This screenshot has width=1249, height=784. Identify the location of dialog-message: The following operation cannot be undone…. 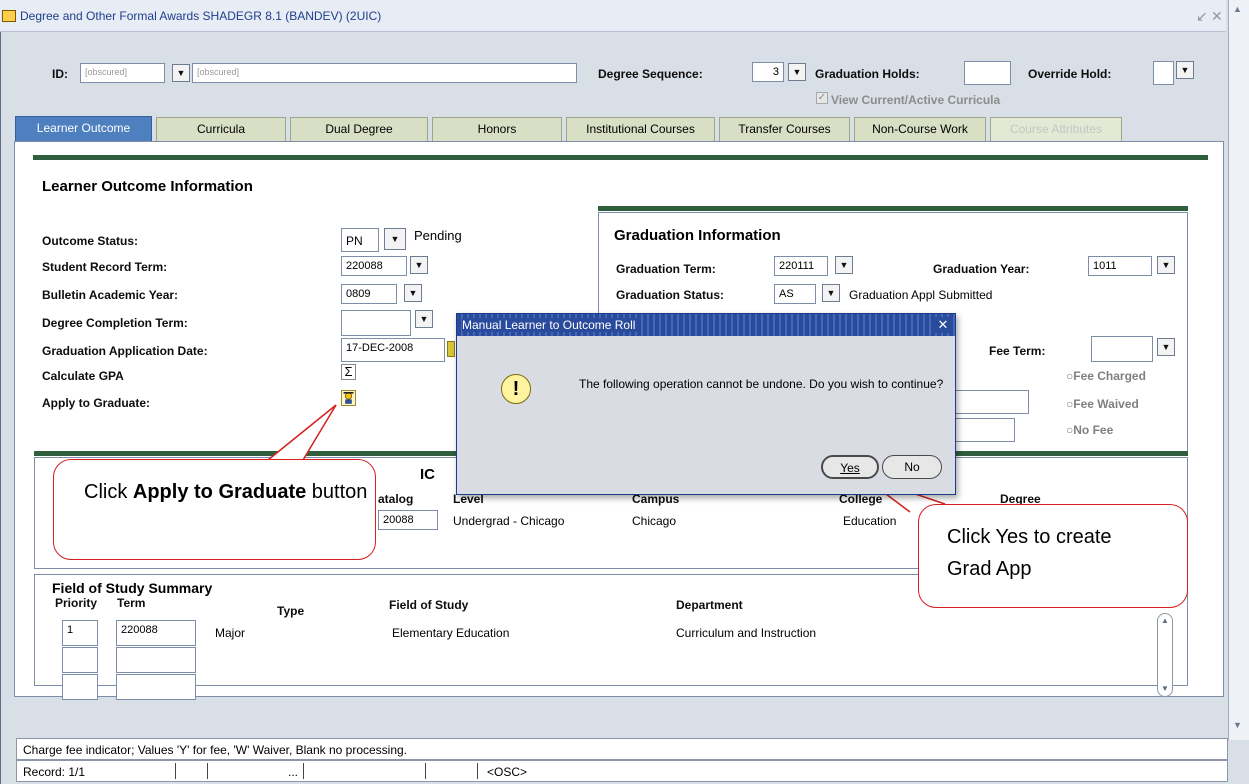
(761, 384).